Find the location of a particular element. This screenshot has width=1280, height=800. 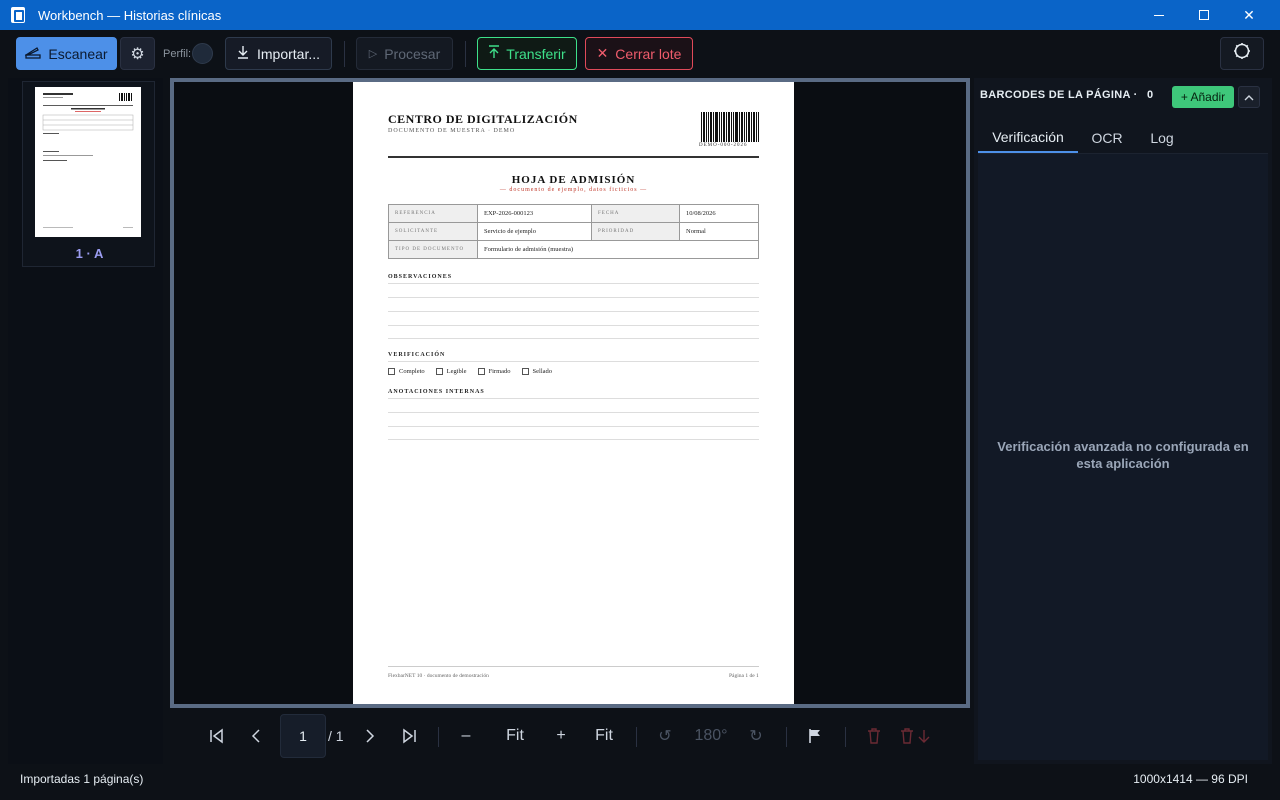

scan-button: Escanear is located at coordinates (66, 53).